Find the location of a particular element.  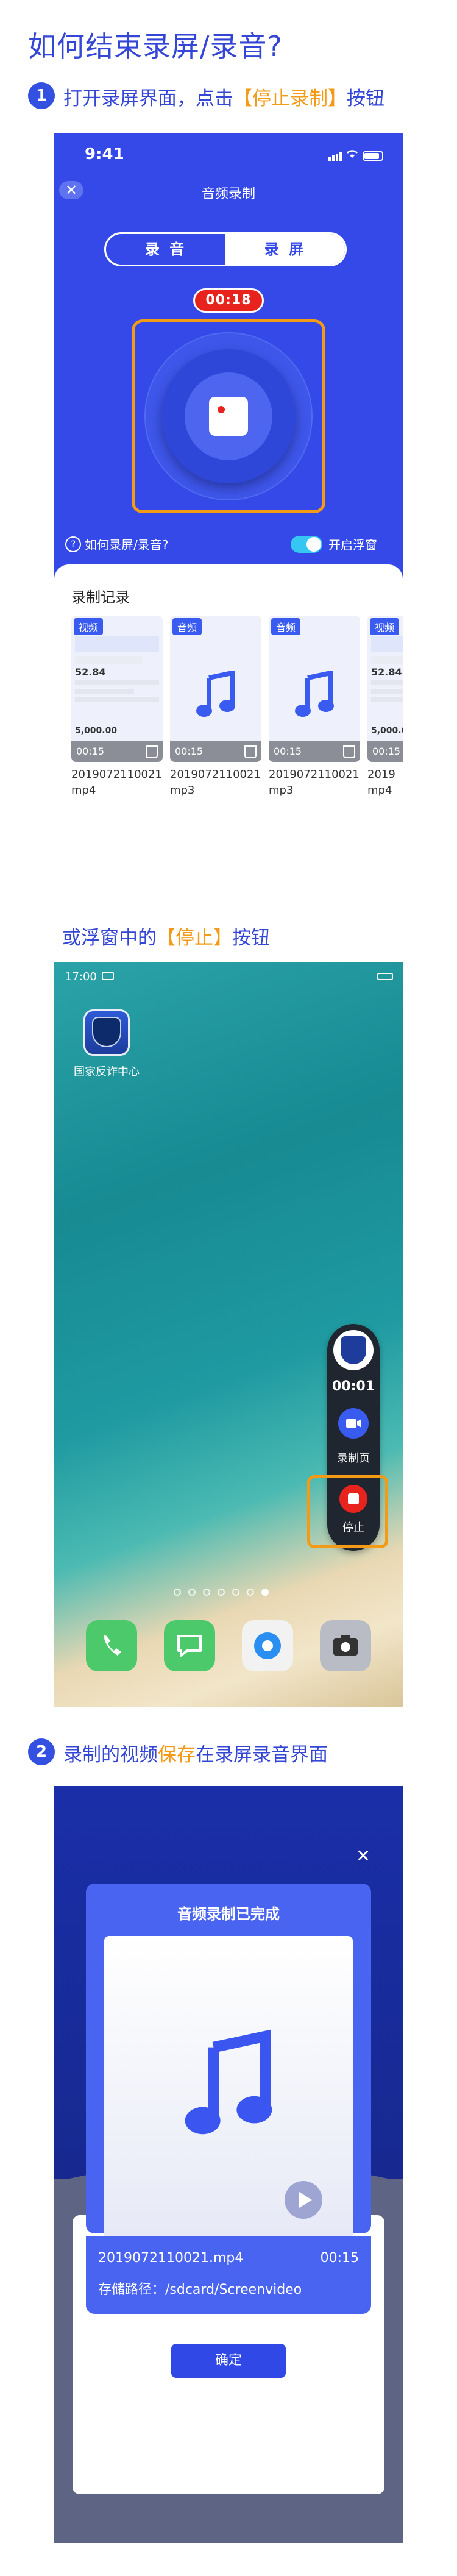

tab-screen: 录 屏 is located at coordinates (285, 249).